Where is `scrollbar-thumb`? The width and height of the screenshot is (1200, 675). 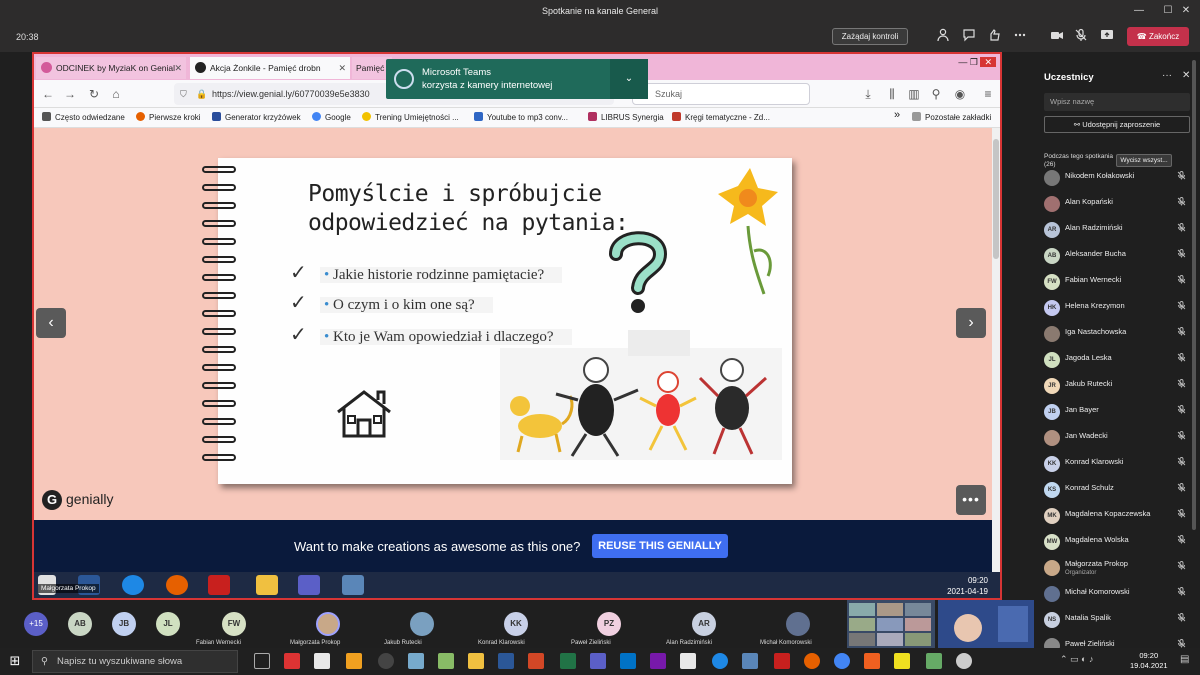 scrollbar-thumb is located at coordinates (996, 199).